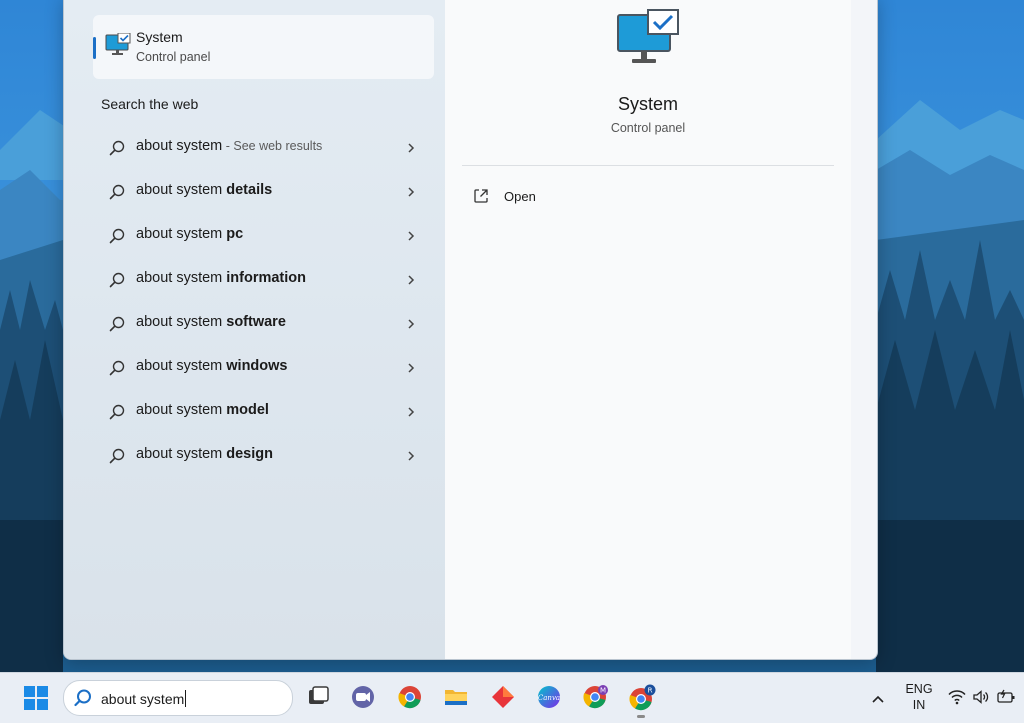  Describe the element at coordinates (456, 697) in the screenshot. I see `file-explorer-icon` at that location.